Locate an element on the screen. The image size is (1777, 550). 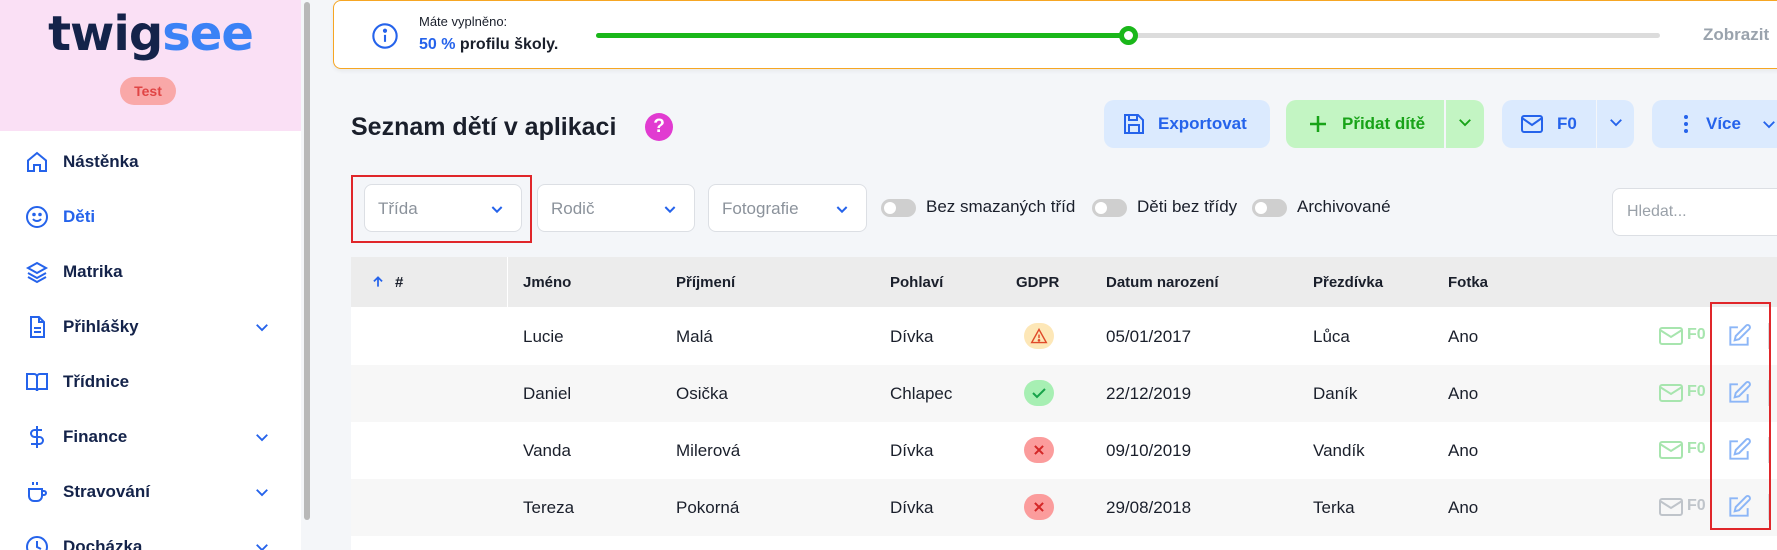
more-vertical-icon is located at coordinates (1686, 124).